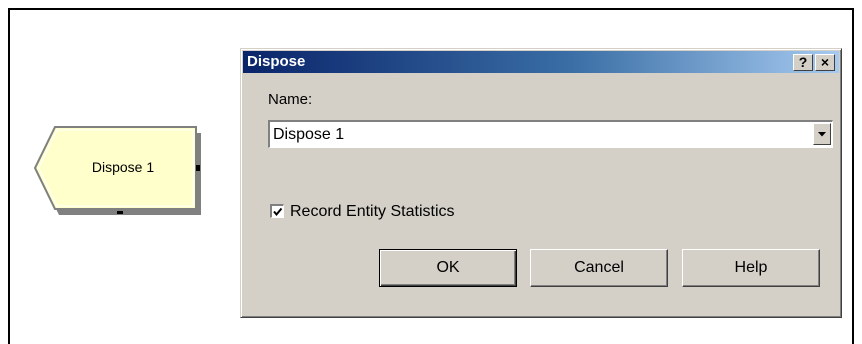 Image resolution: width=862 pixels, height=344 pixels. I want to click on name-input, so click(523, 135).